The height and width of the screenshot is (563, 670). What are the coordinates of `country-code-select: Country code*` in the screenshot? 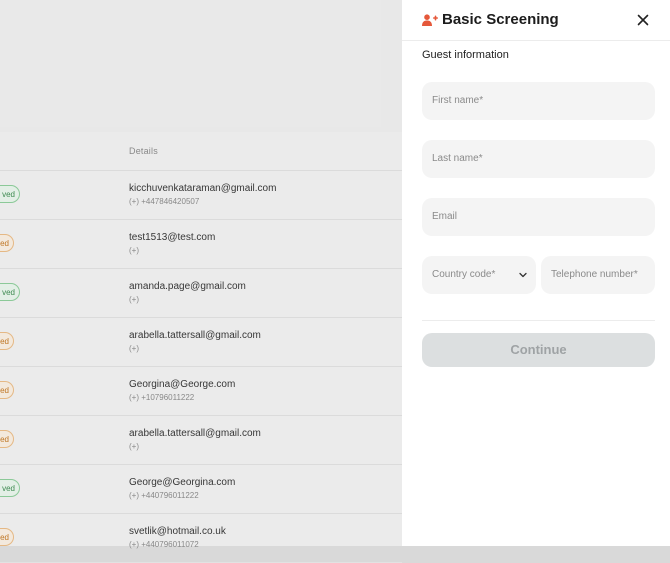 It's located at (479, 275).